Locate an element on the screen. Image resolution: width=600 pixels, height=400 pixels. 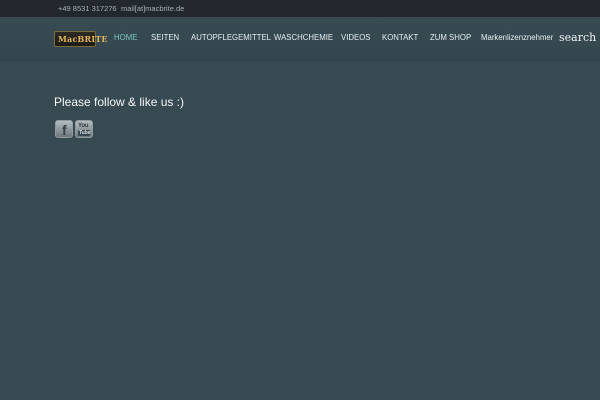
youtube-glyph-top: You is located at coordinates (83, 126).